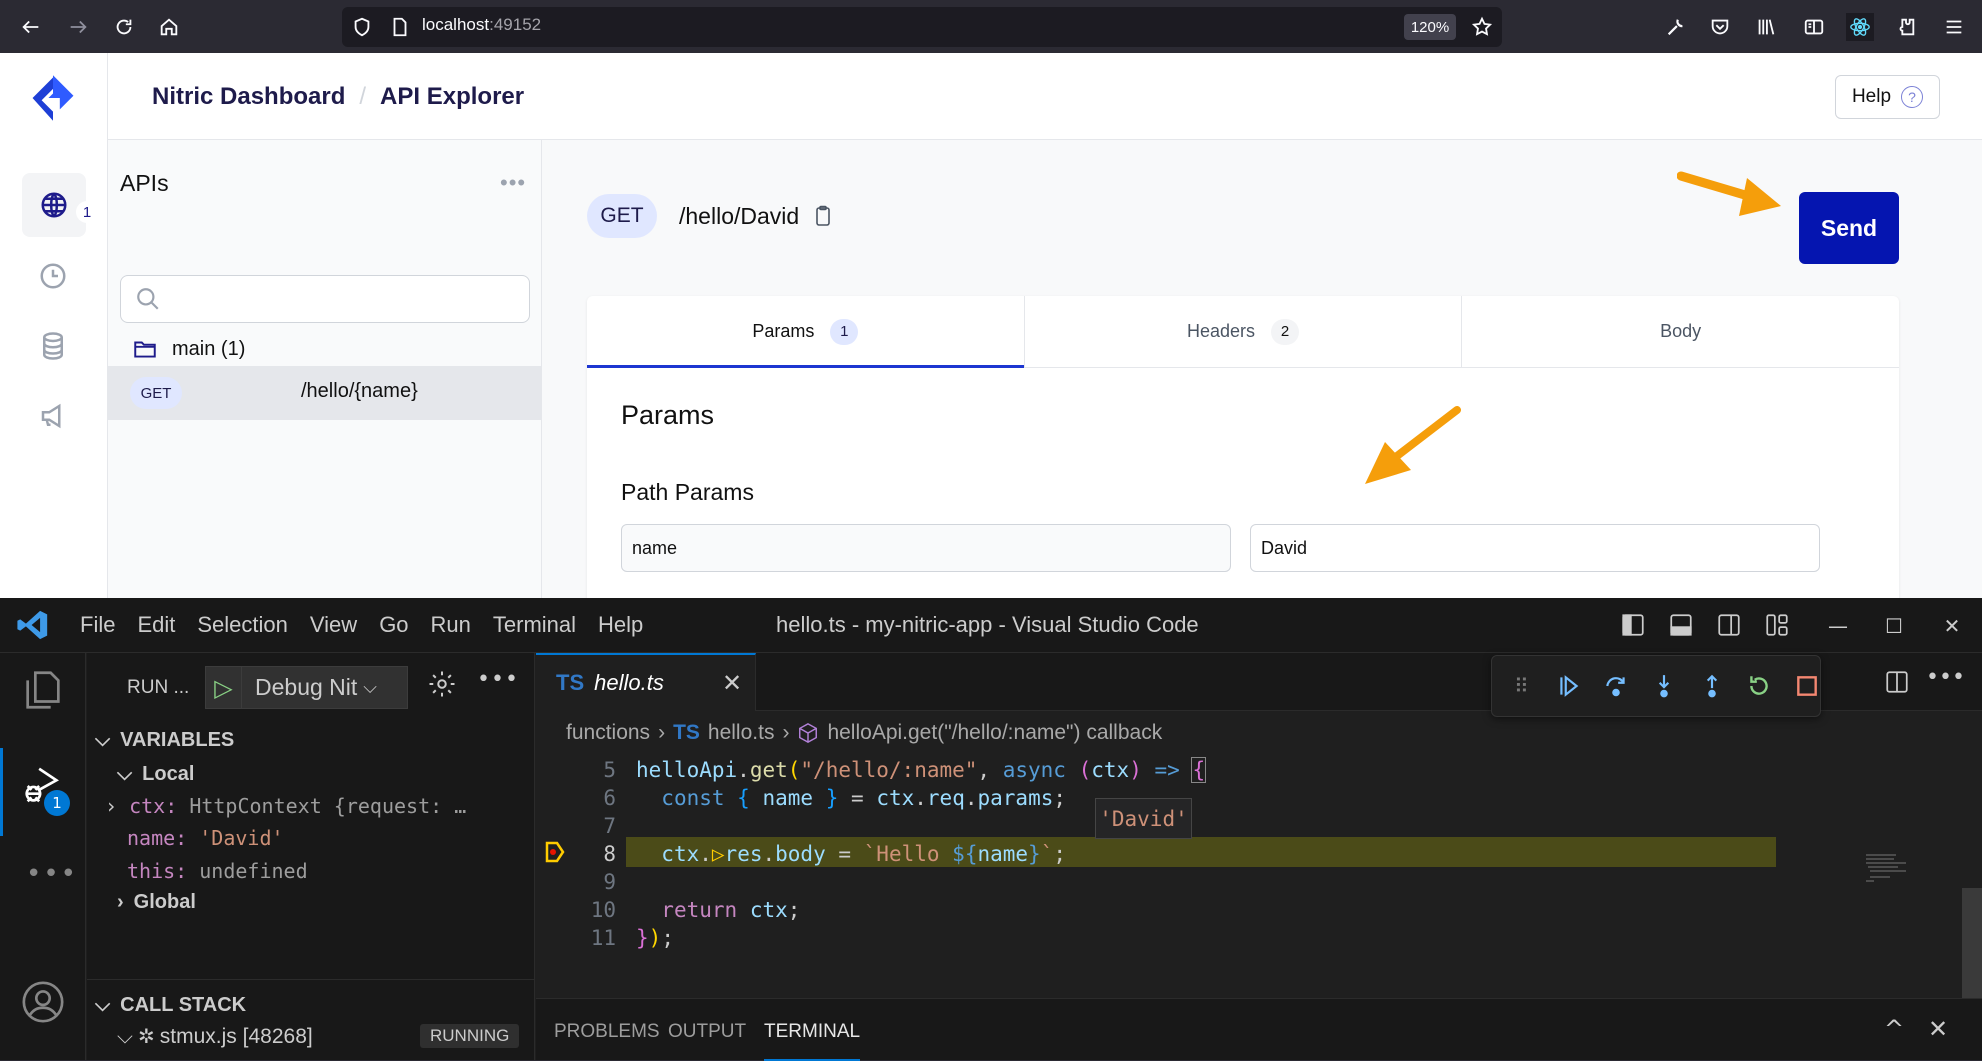 This screenshot has width=1982, height=1061. I want to click on api-folder-main: main (1), so click(187, 349).